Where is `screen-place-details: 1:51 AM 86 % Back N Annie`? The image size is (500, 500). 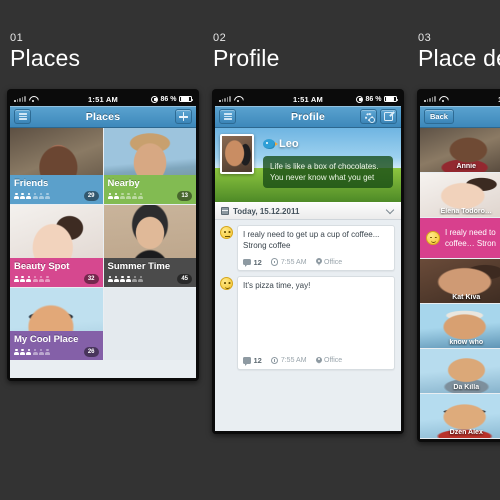 screen-place-details: 1:51 AM 86 % Back N Annie is located at coordinates (460, 265).